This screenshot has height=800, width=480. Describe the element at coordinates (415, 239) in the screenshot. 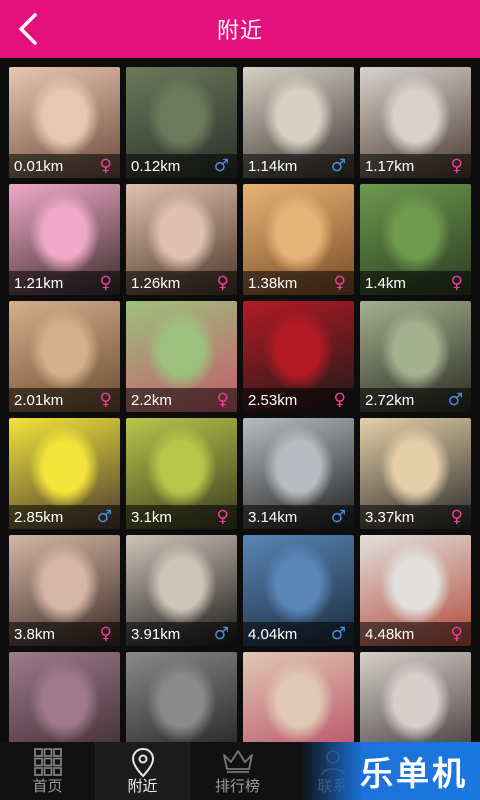

I see `user-tile: 1.4km ♀` at that location.